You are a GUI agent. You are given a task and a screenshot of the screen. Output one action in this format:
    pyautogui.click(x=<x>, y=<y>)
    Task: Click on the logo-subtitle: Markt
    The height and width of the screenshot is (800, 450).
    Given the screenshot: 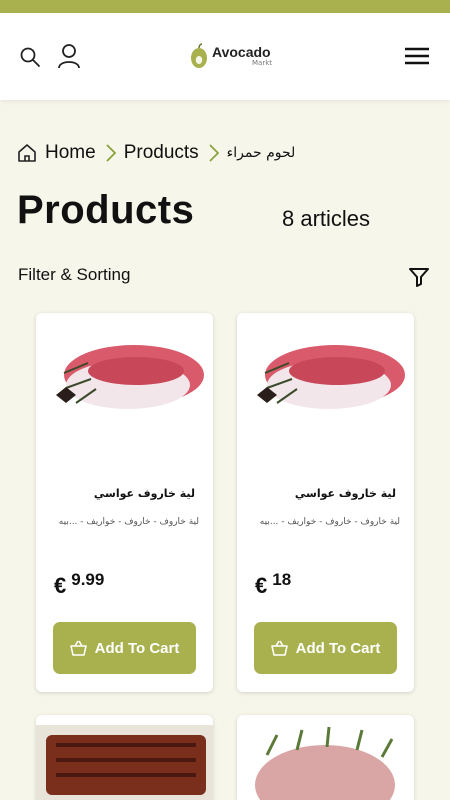 What is the action you would take?
    pyautogui.click(x=262, y=63)
    